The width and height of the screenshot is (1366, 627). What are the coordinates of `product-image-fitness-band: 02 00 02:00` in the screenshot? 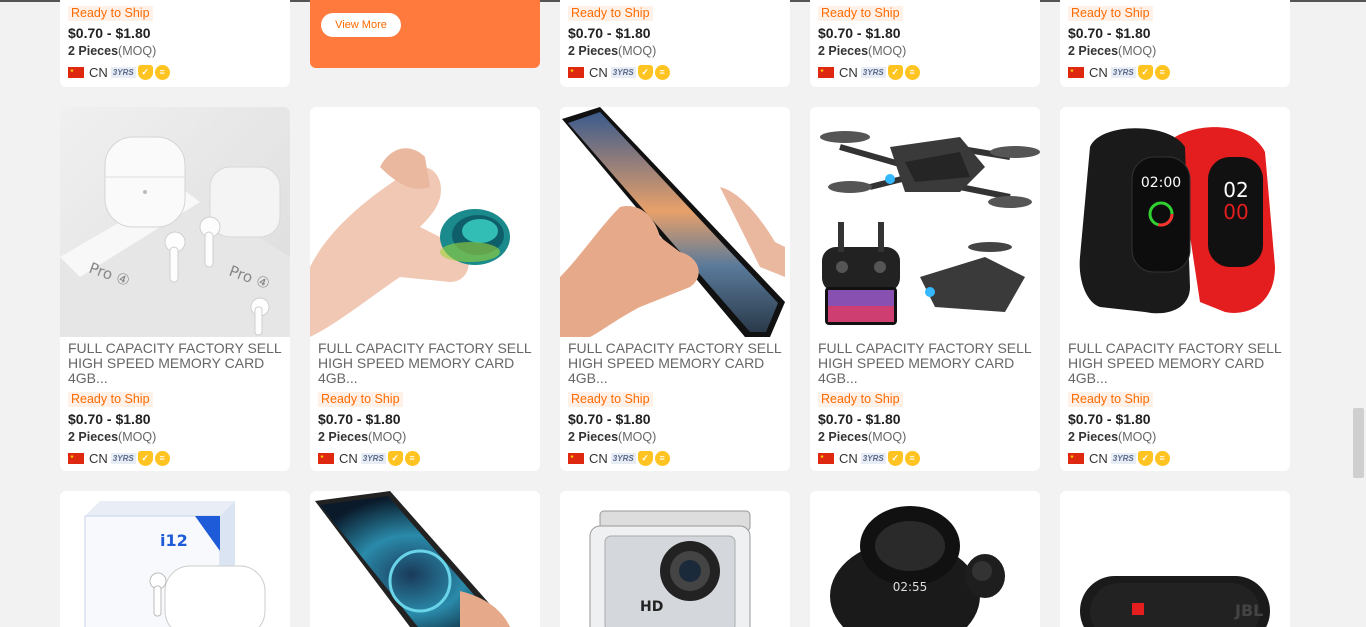 It's located at (1175, 222).